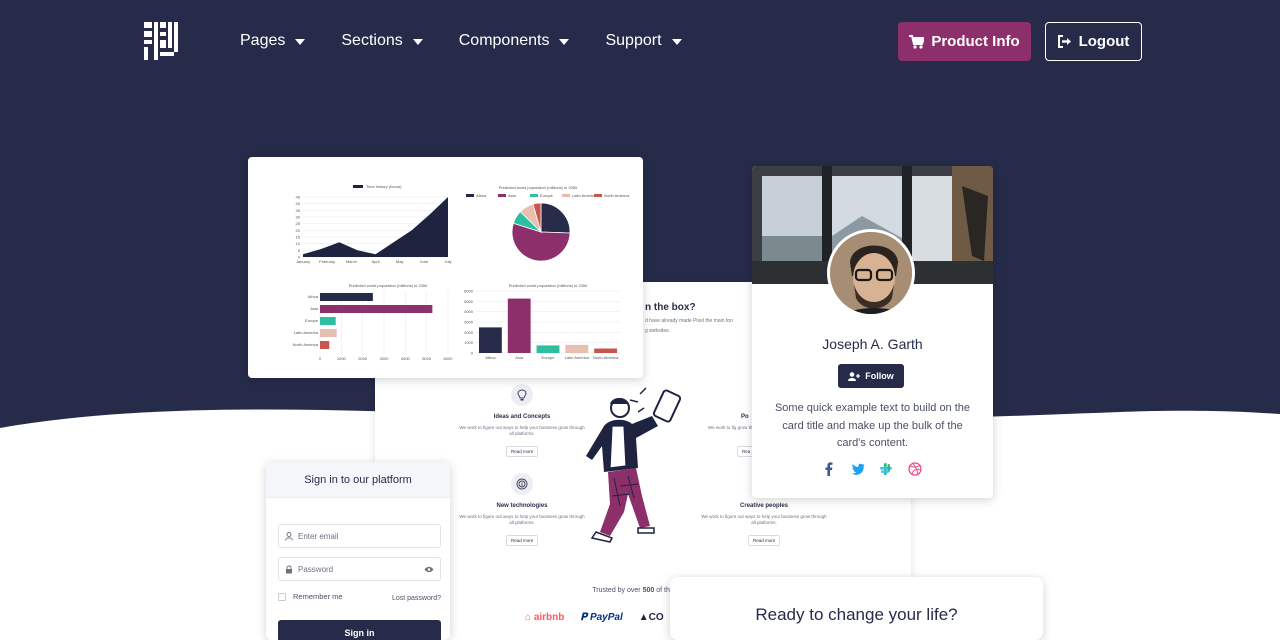 This screenshot has width=1280, height=640. What do you see at coordinates (423, 261) in the screenshot?
I see `chart-x-label: June` at bounding box center [423, 261].